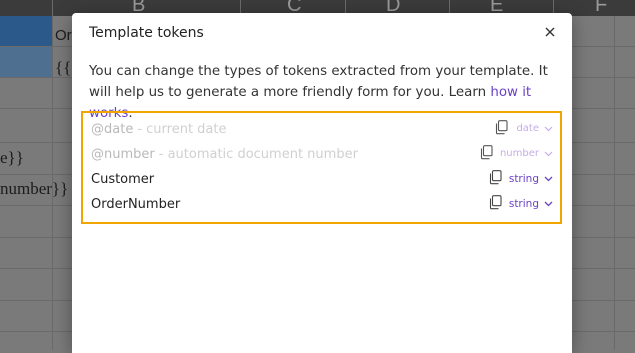  I want to click on token-label: @date, so click(112, 129).